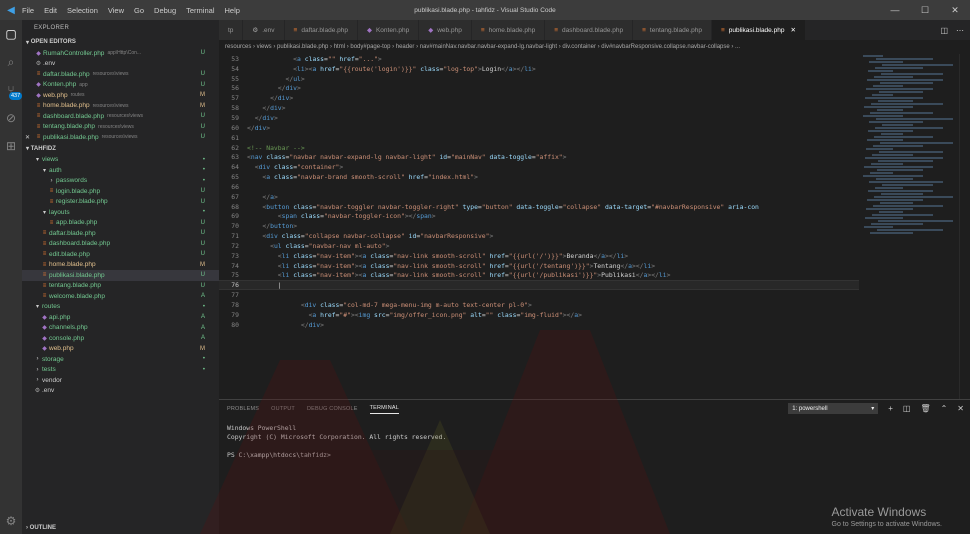 This screenshot has height=534, width=970. Describe the element at coordinates (758, 30) in the screenshot. I see `editor-tab: ≡ publikasi.blade.php ✕` at that location.